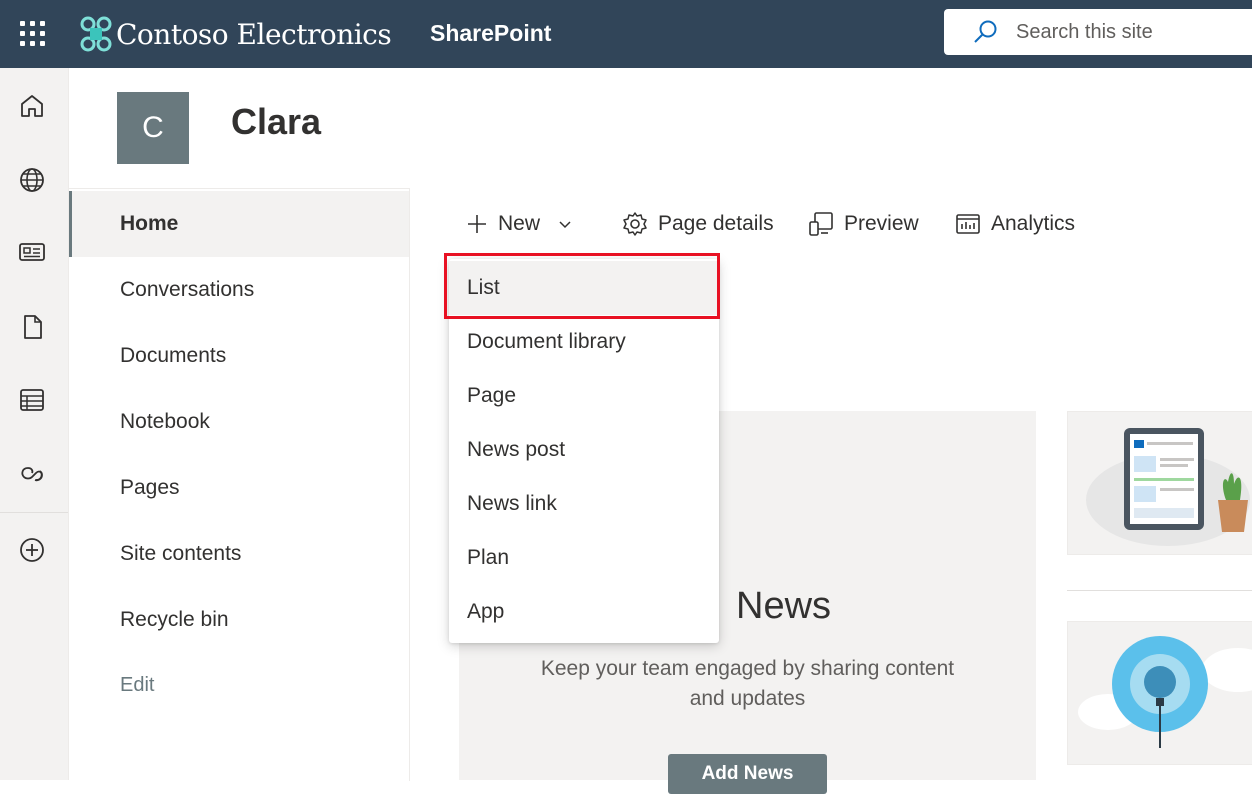 This screenshot has height=794, width=1252. Describe the element at coordinates (584, 504) in the screenshot. I see `menu-item-news-link: News link` at that location.